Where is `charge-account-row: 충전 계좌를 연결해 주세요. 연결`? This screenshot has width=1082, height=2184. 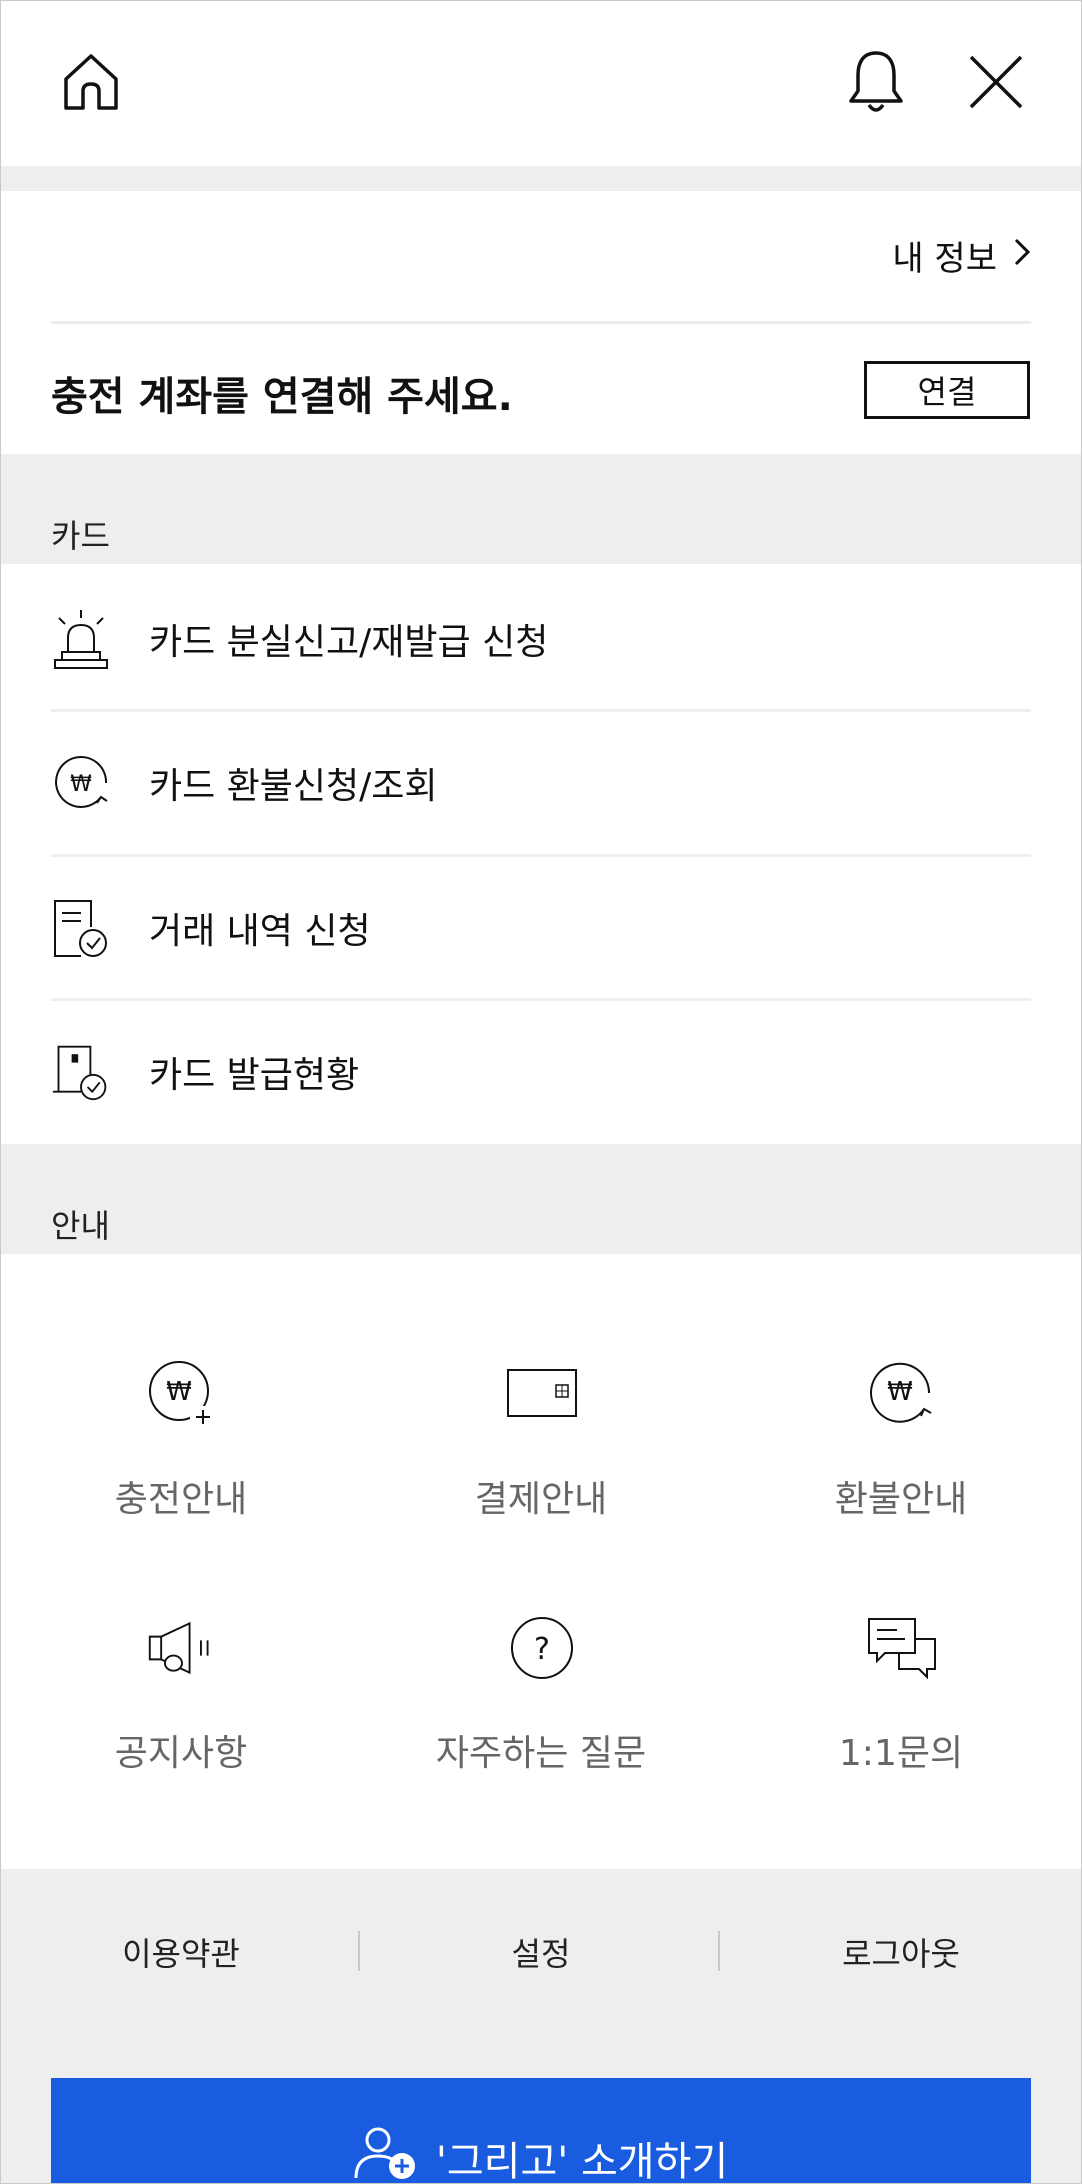 charge-account-row: 충전 계좌를 연결해 주세요. 연결 is located at coordinates (541, 389).